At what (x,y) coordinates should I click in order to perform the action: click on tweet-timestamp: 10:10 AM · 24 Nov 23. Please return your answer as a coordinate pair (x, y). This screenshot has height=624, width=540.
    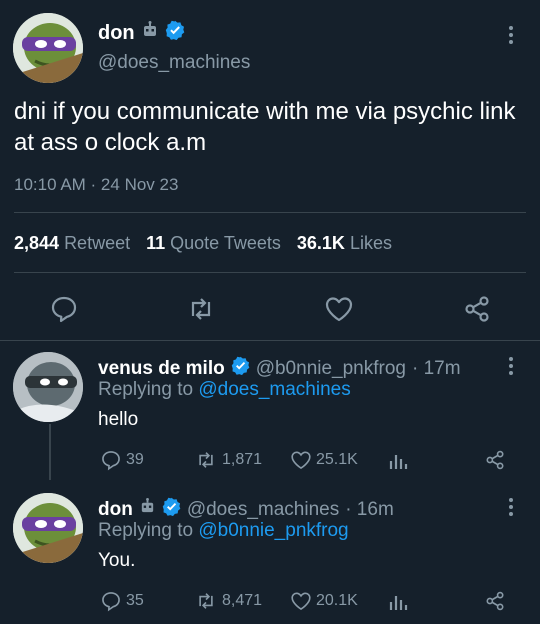
    Looking at the image, I should click on (96, 185).